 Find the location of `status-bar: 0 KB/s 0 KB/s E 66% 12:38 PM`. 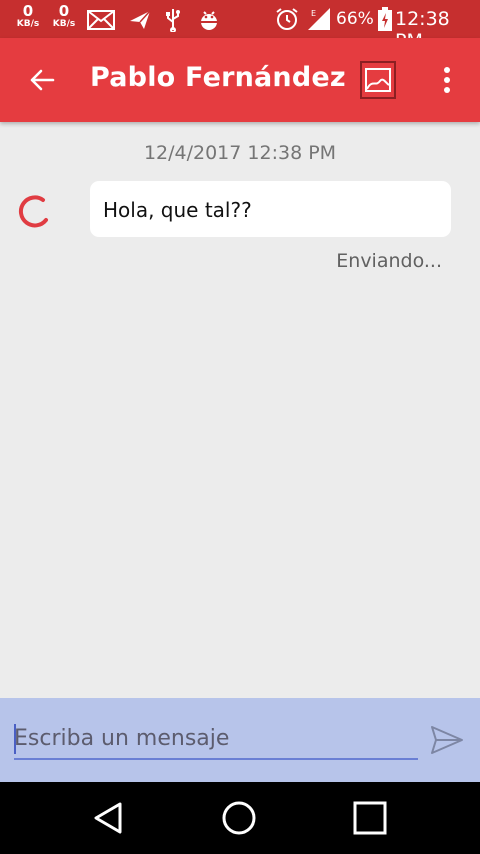

status-bar: 0 KB/s 0 KB/s E 66% 12:38 PM is located at coordinates (240, 26).